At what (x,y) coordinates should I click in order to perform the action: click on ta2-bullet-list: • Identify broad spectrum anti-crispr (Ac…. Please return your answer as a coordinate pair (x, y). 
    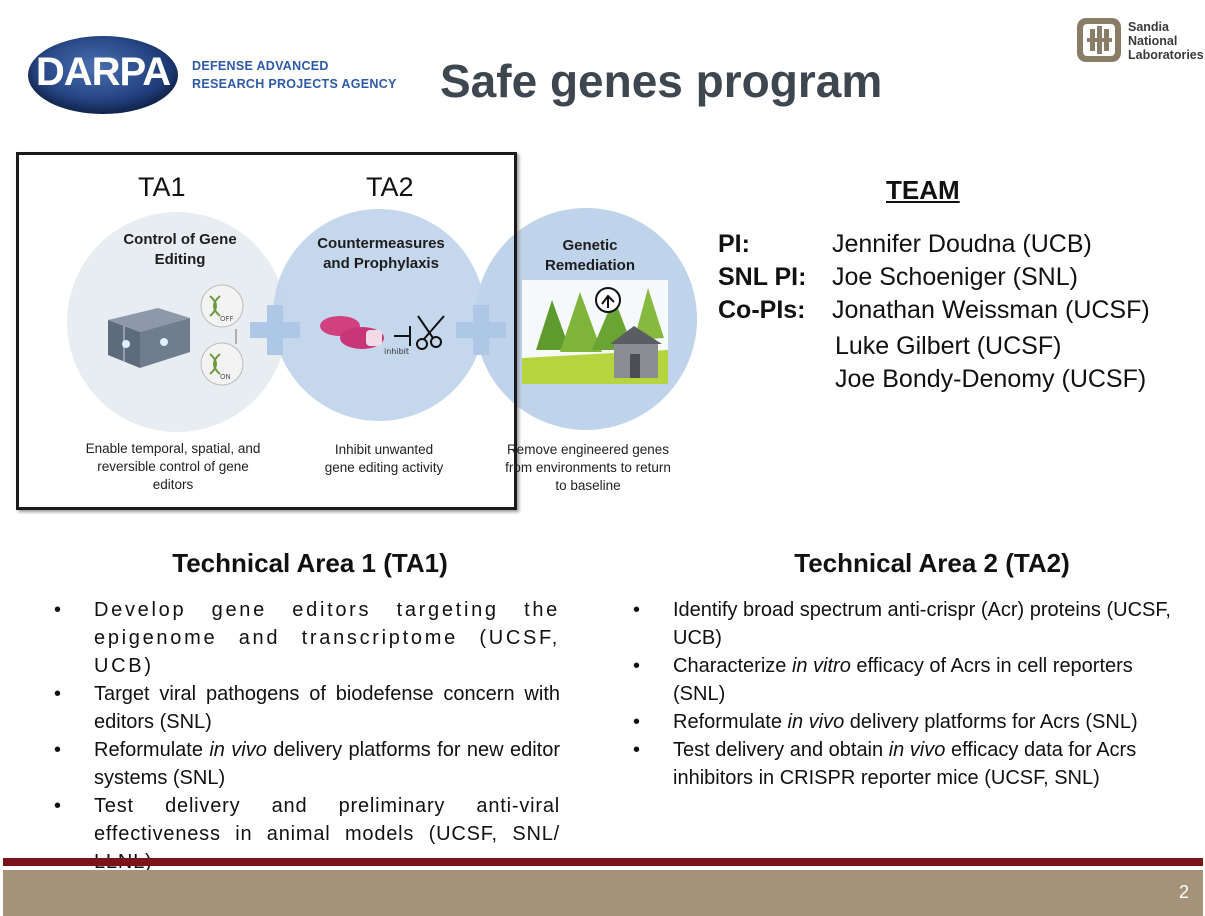
    Looking at the image, I should click on (905, 694).